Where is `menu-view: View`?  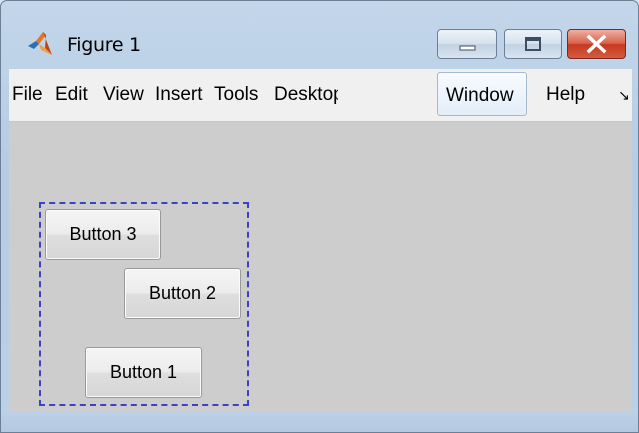 menu-view: View is located at coordinates (126, 95).